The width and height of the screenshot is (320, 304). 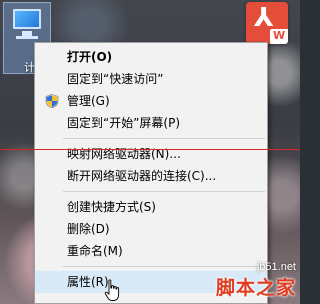 What do you see at coordinates (151, 101) in the screenshot?
I see `menu-item-manage: 管理(G)` at bounding box center [151, 101].